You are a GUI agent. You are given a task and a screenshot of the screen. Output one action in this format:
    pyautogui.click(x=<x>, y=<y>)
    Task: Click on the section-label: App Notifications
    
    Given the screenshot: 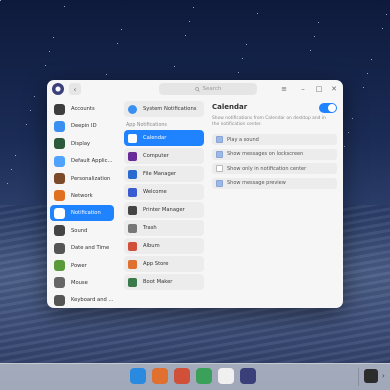 What is the action you would take?
    pyautogui.click(x=146, y=125)
    